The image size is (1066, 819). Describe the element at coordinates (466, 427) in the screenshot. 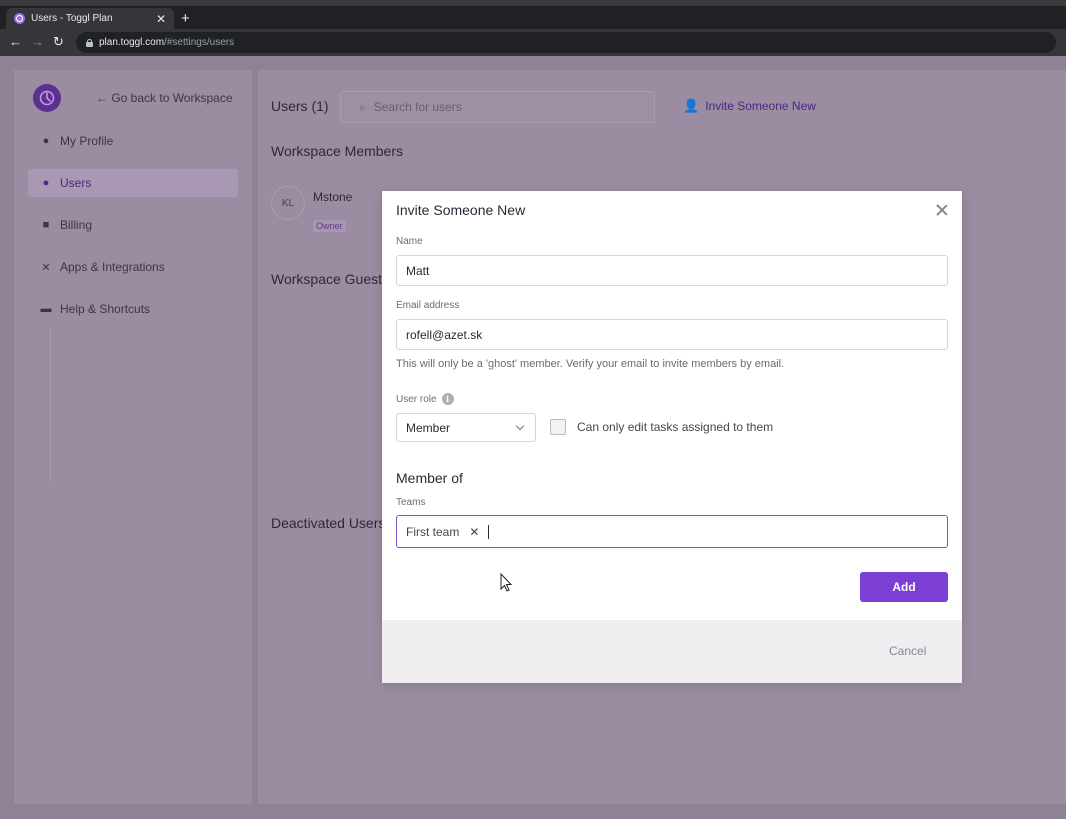

I see `user-role-select: Member` at that location.